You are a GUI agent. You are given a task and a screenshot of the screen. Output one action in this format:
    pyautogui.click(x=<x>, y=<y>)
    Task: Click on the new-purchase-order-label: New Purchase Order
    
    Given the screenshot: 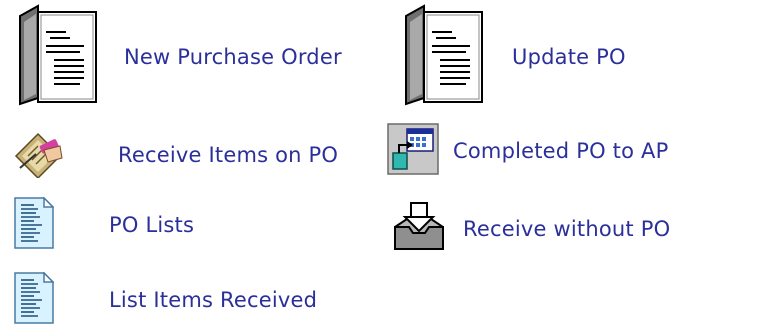 What is the action you would take?
    pyautogui.click(x=233, y=57)
    